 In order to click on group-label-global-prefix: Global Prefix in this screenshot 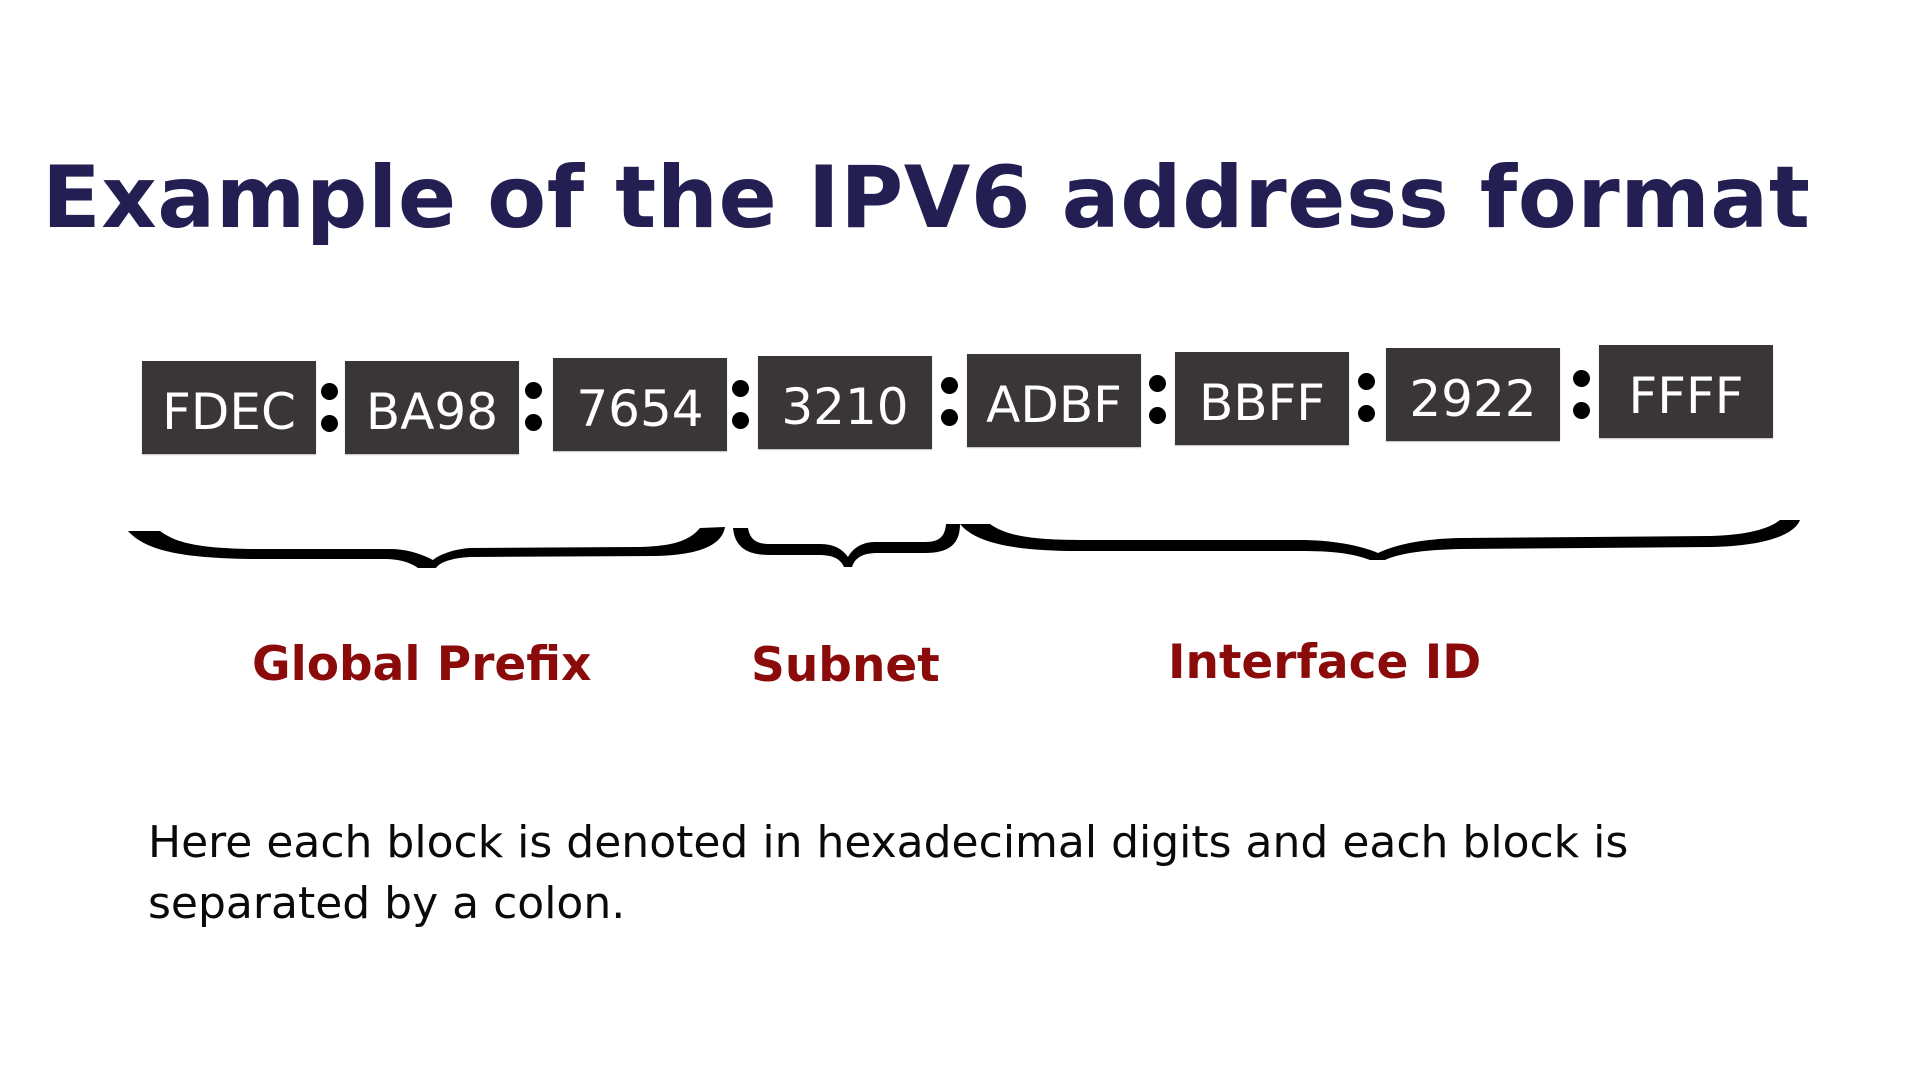, I will do `click(422, 664)`.